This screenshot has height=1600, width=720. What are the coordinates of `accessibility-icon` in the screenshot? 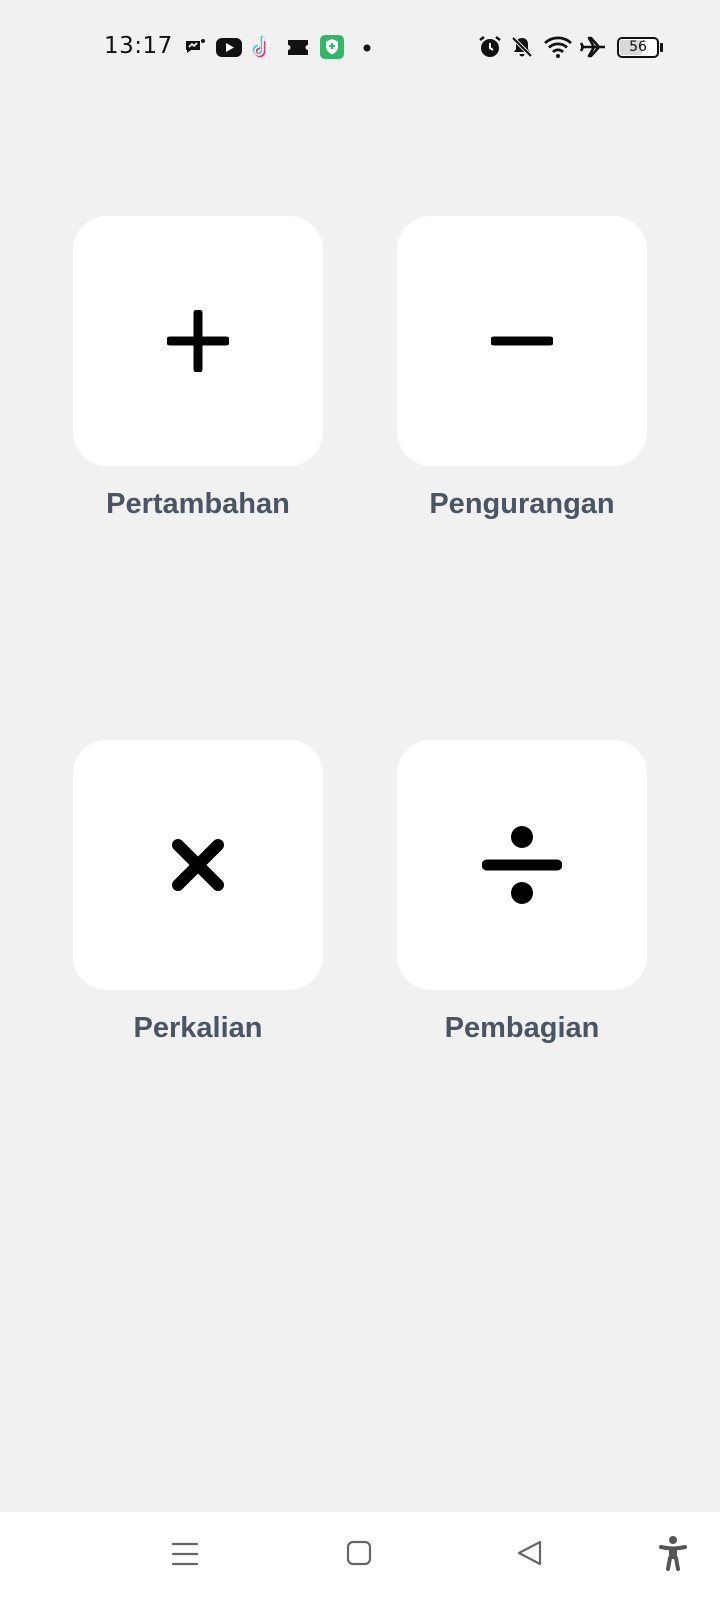 It's located at (673, 1553).